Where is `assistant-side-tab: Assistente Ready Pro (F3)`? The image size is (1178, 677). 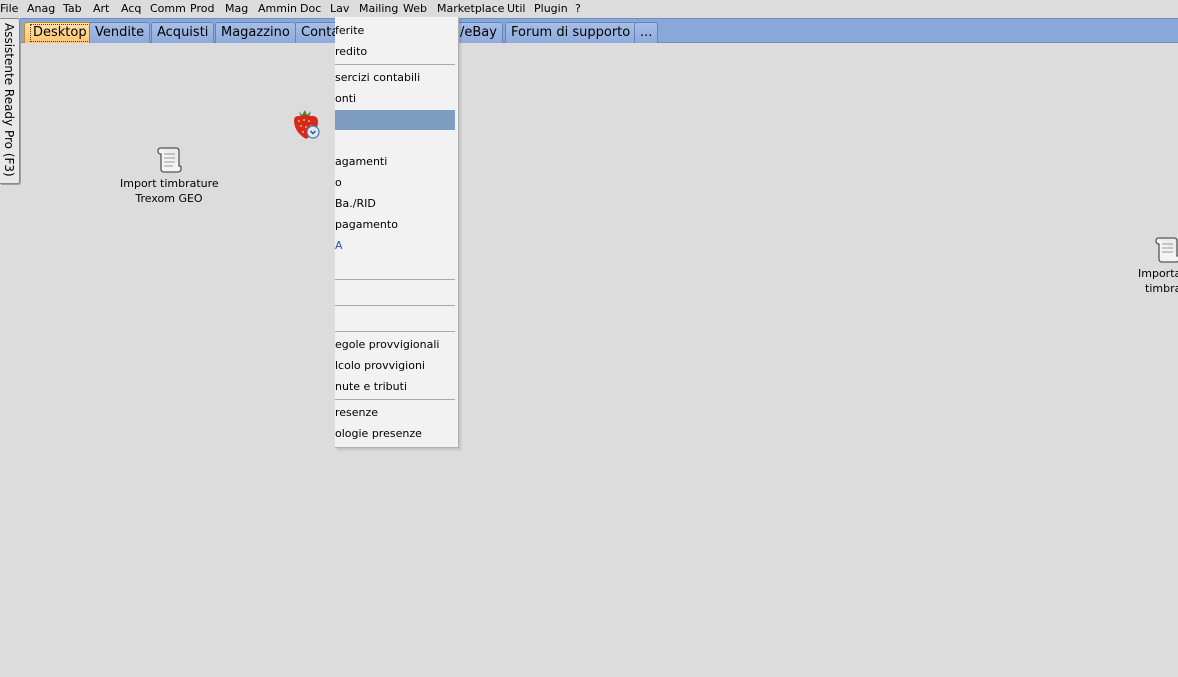
assistant-side-tab: Assistente Ready Pro (F3) is located at coordinates (10, 101).